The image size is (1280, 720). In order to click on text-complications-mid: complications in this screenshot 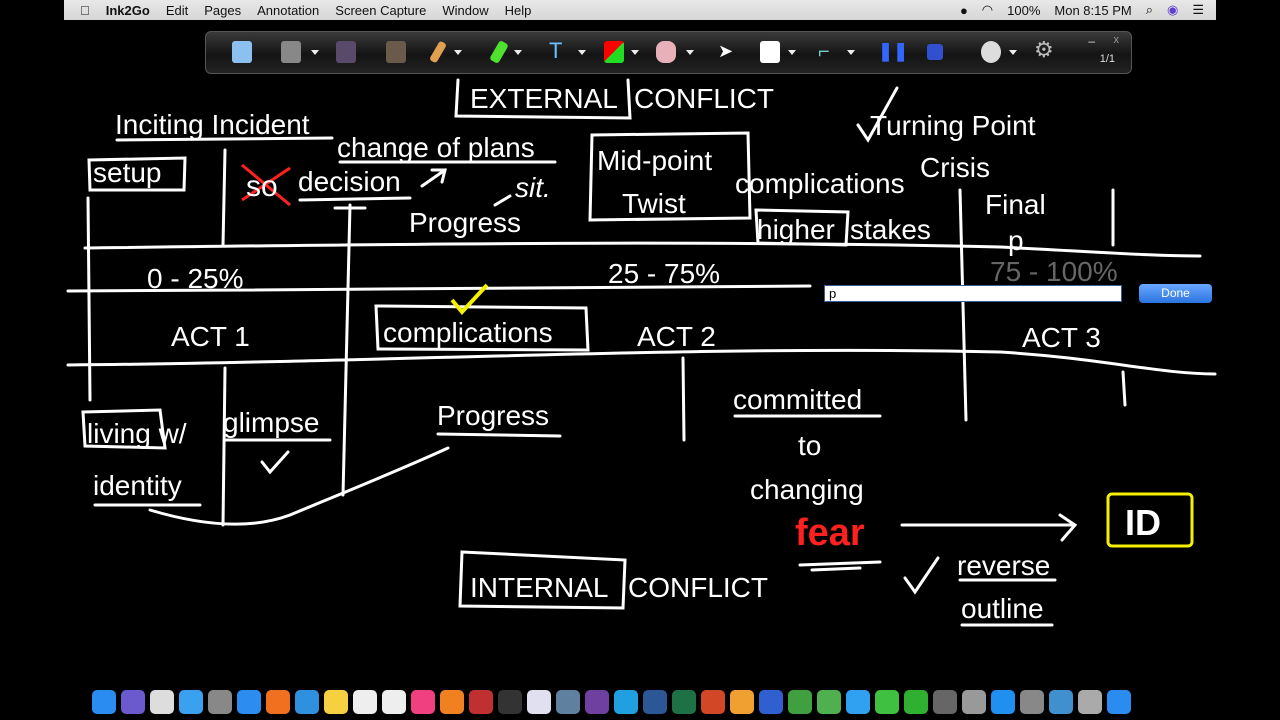, I will do `click(468, 332)`.